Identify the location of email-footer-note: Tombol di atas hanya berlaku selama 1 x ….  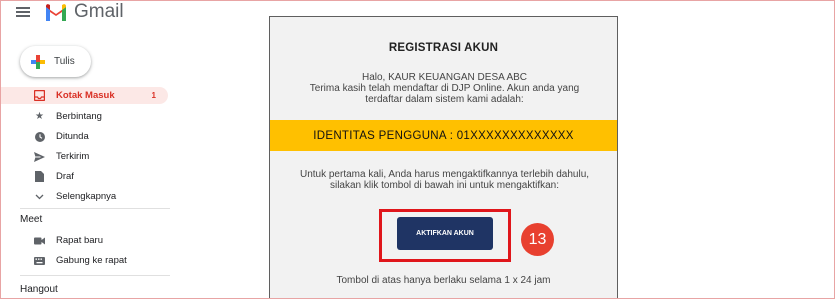
(443, 280).